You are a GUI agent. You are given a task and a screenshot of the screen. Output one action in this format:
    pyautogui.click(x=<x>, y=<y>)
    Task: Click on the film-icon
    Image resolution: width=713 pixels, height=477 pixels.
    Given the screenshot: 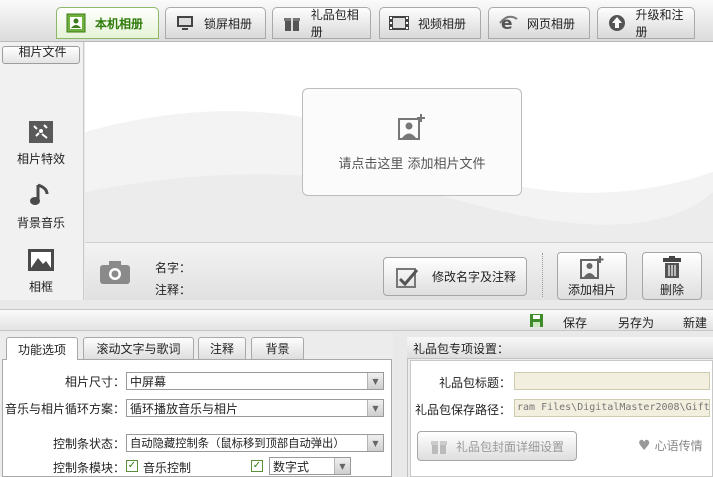 What is the action you would take?
    pyautogui.click(x=399, y=23)
    